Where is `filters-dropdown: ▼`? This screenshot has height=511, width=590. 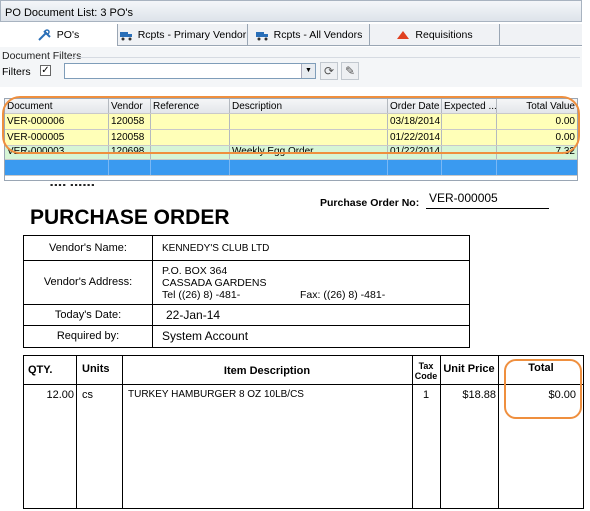
filters-dropdown: ▼ is located at coordinates (190, 71).